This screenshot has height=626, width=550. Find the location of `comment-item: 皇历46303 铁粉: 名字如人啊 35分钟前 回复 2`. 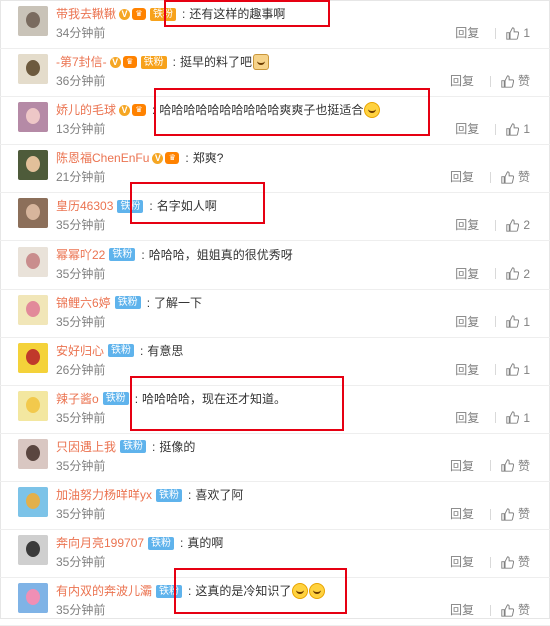

comment-item: 皇历46303 铁粉: 名字如人啊 35分钟前 回复 2 is located at coordinates (275, 217).